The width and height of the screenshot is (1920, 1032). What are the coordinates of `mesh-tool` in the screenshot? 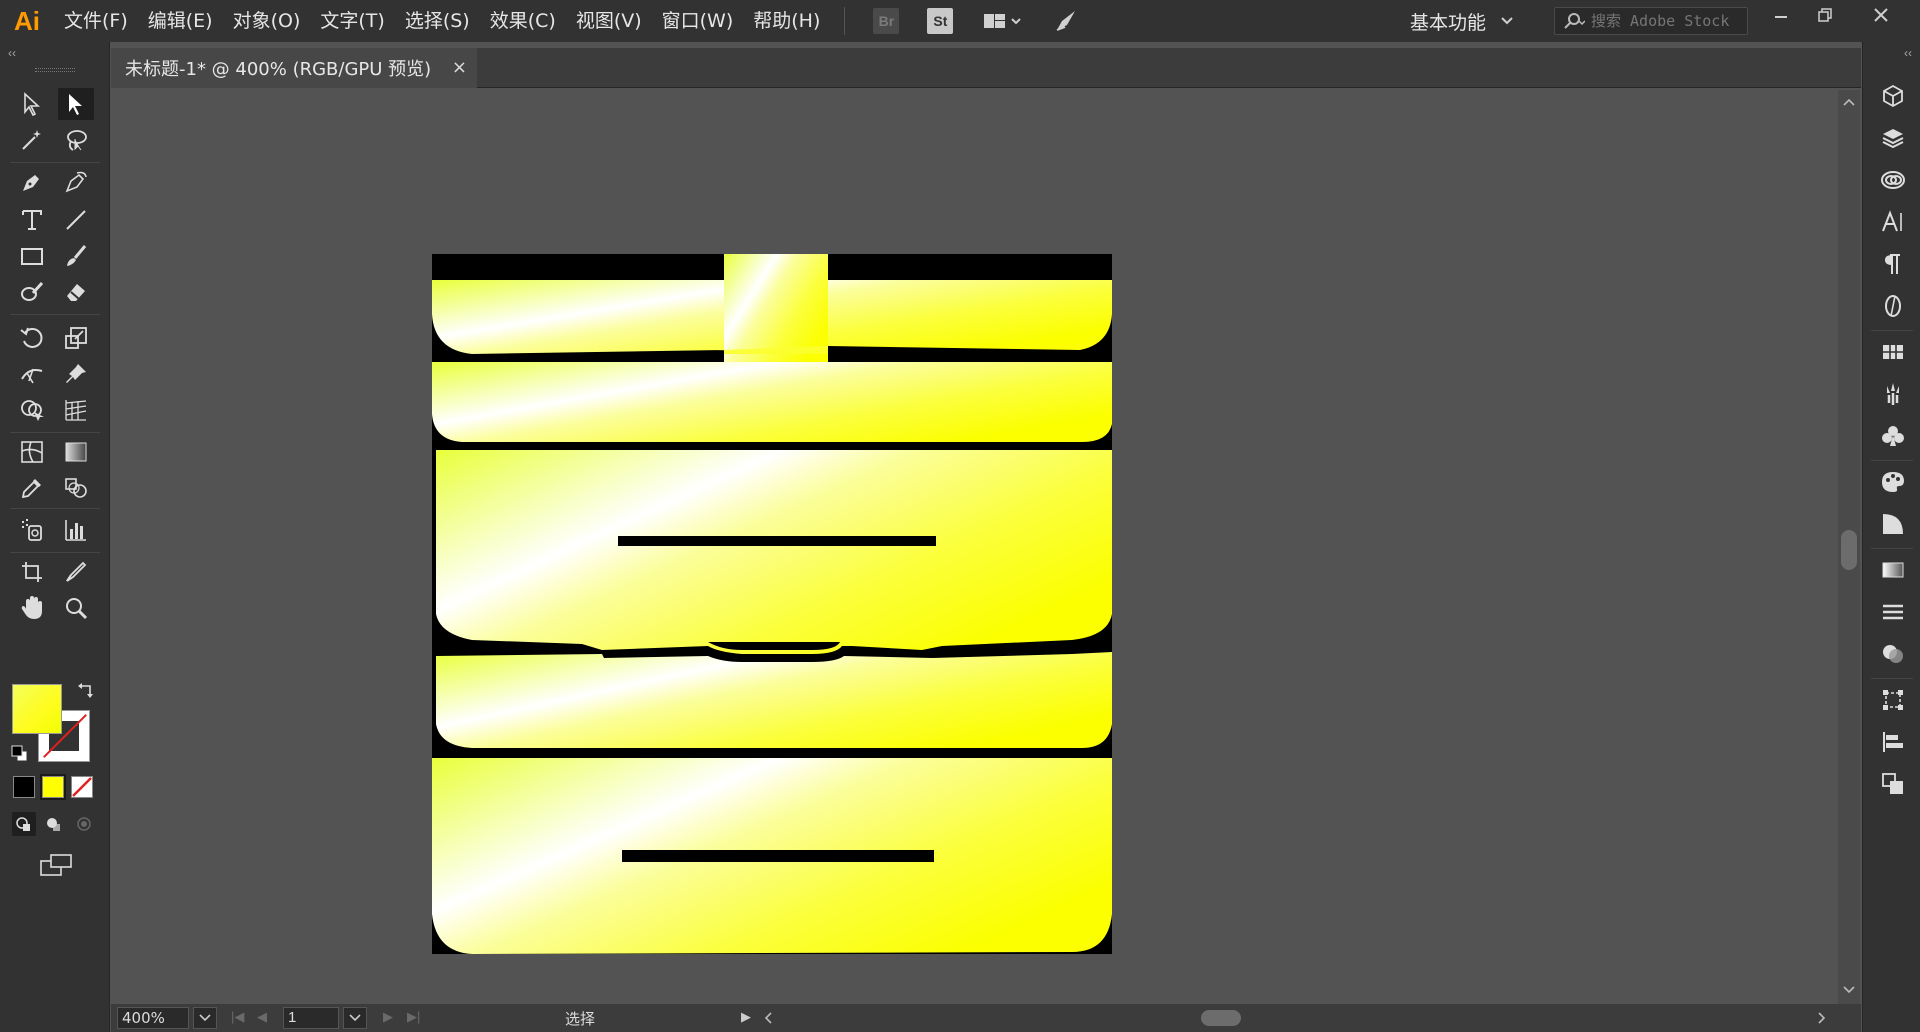 It's located at (32, 452).